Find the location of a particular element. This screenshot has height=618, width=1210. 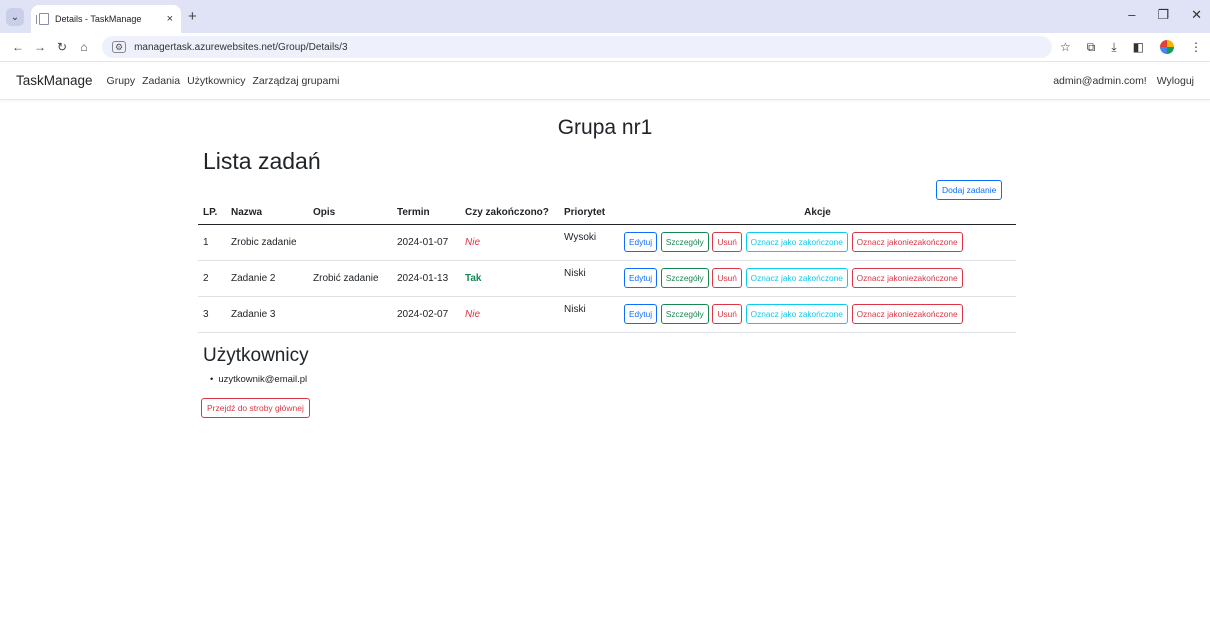

cell-lp: 1 is located at coordinates (212, 242).